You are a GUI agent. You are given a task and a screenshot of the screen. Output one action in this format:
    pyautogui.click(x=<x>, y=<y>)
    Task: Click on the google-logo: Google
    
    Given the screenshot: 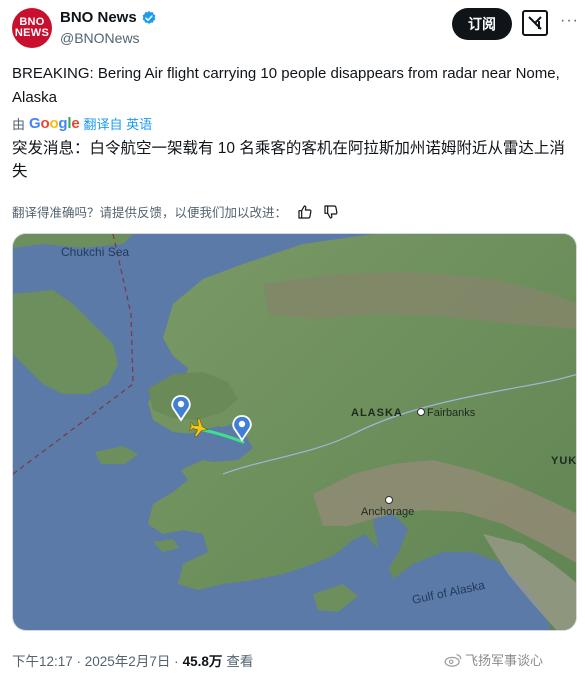 What is the action you would take?
    pyautogui.click(x=54, y=123)
    